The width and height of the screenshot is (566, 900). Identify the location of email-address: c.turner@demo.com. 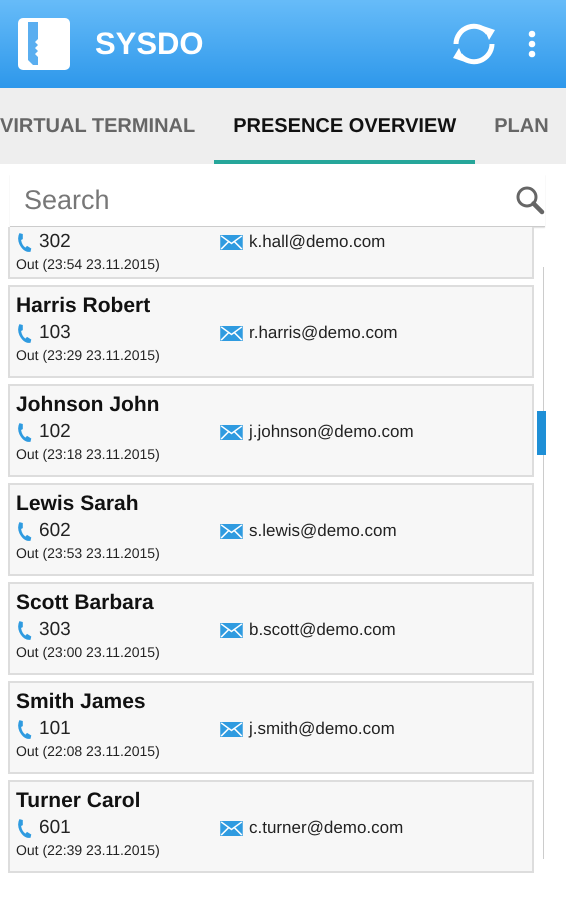
(326, 828).